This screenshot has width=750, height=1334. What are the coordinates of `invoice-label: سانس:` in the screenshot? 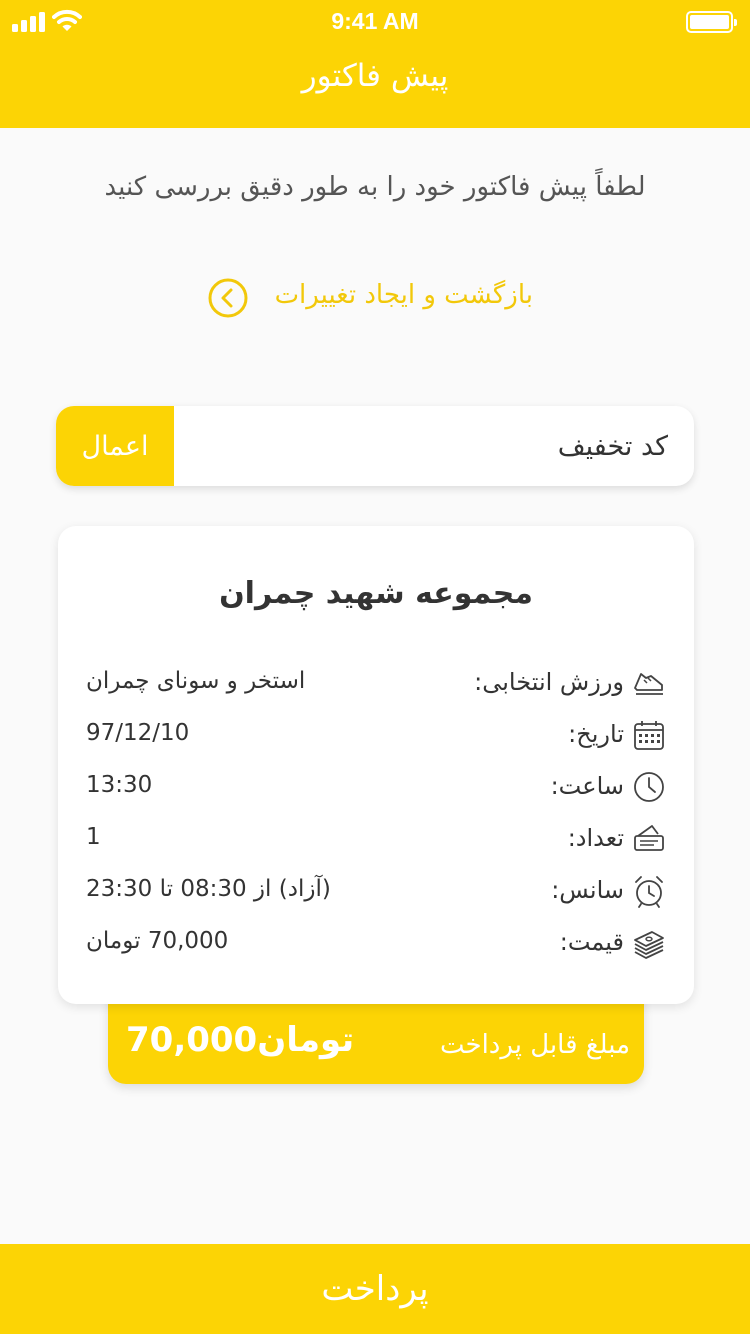 It's located at (587, 890).